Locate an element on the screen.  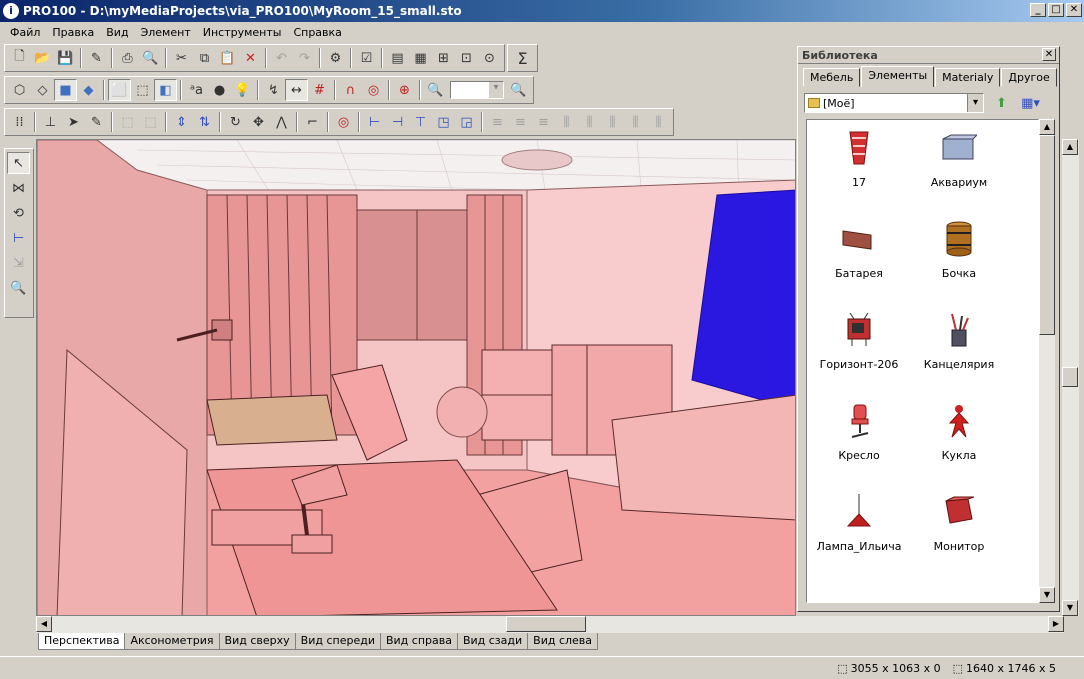
magnet-icon: ∩ is located at coordinates (350, 90).